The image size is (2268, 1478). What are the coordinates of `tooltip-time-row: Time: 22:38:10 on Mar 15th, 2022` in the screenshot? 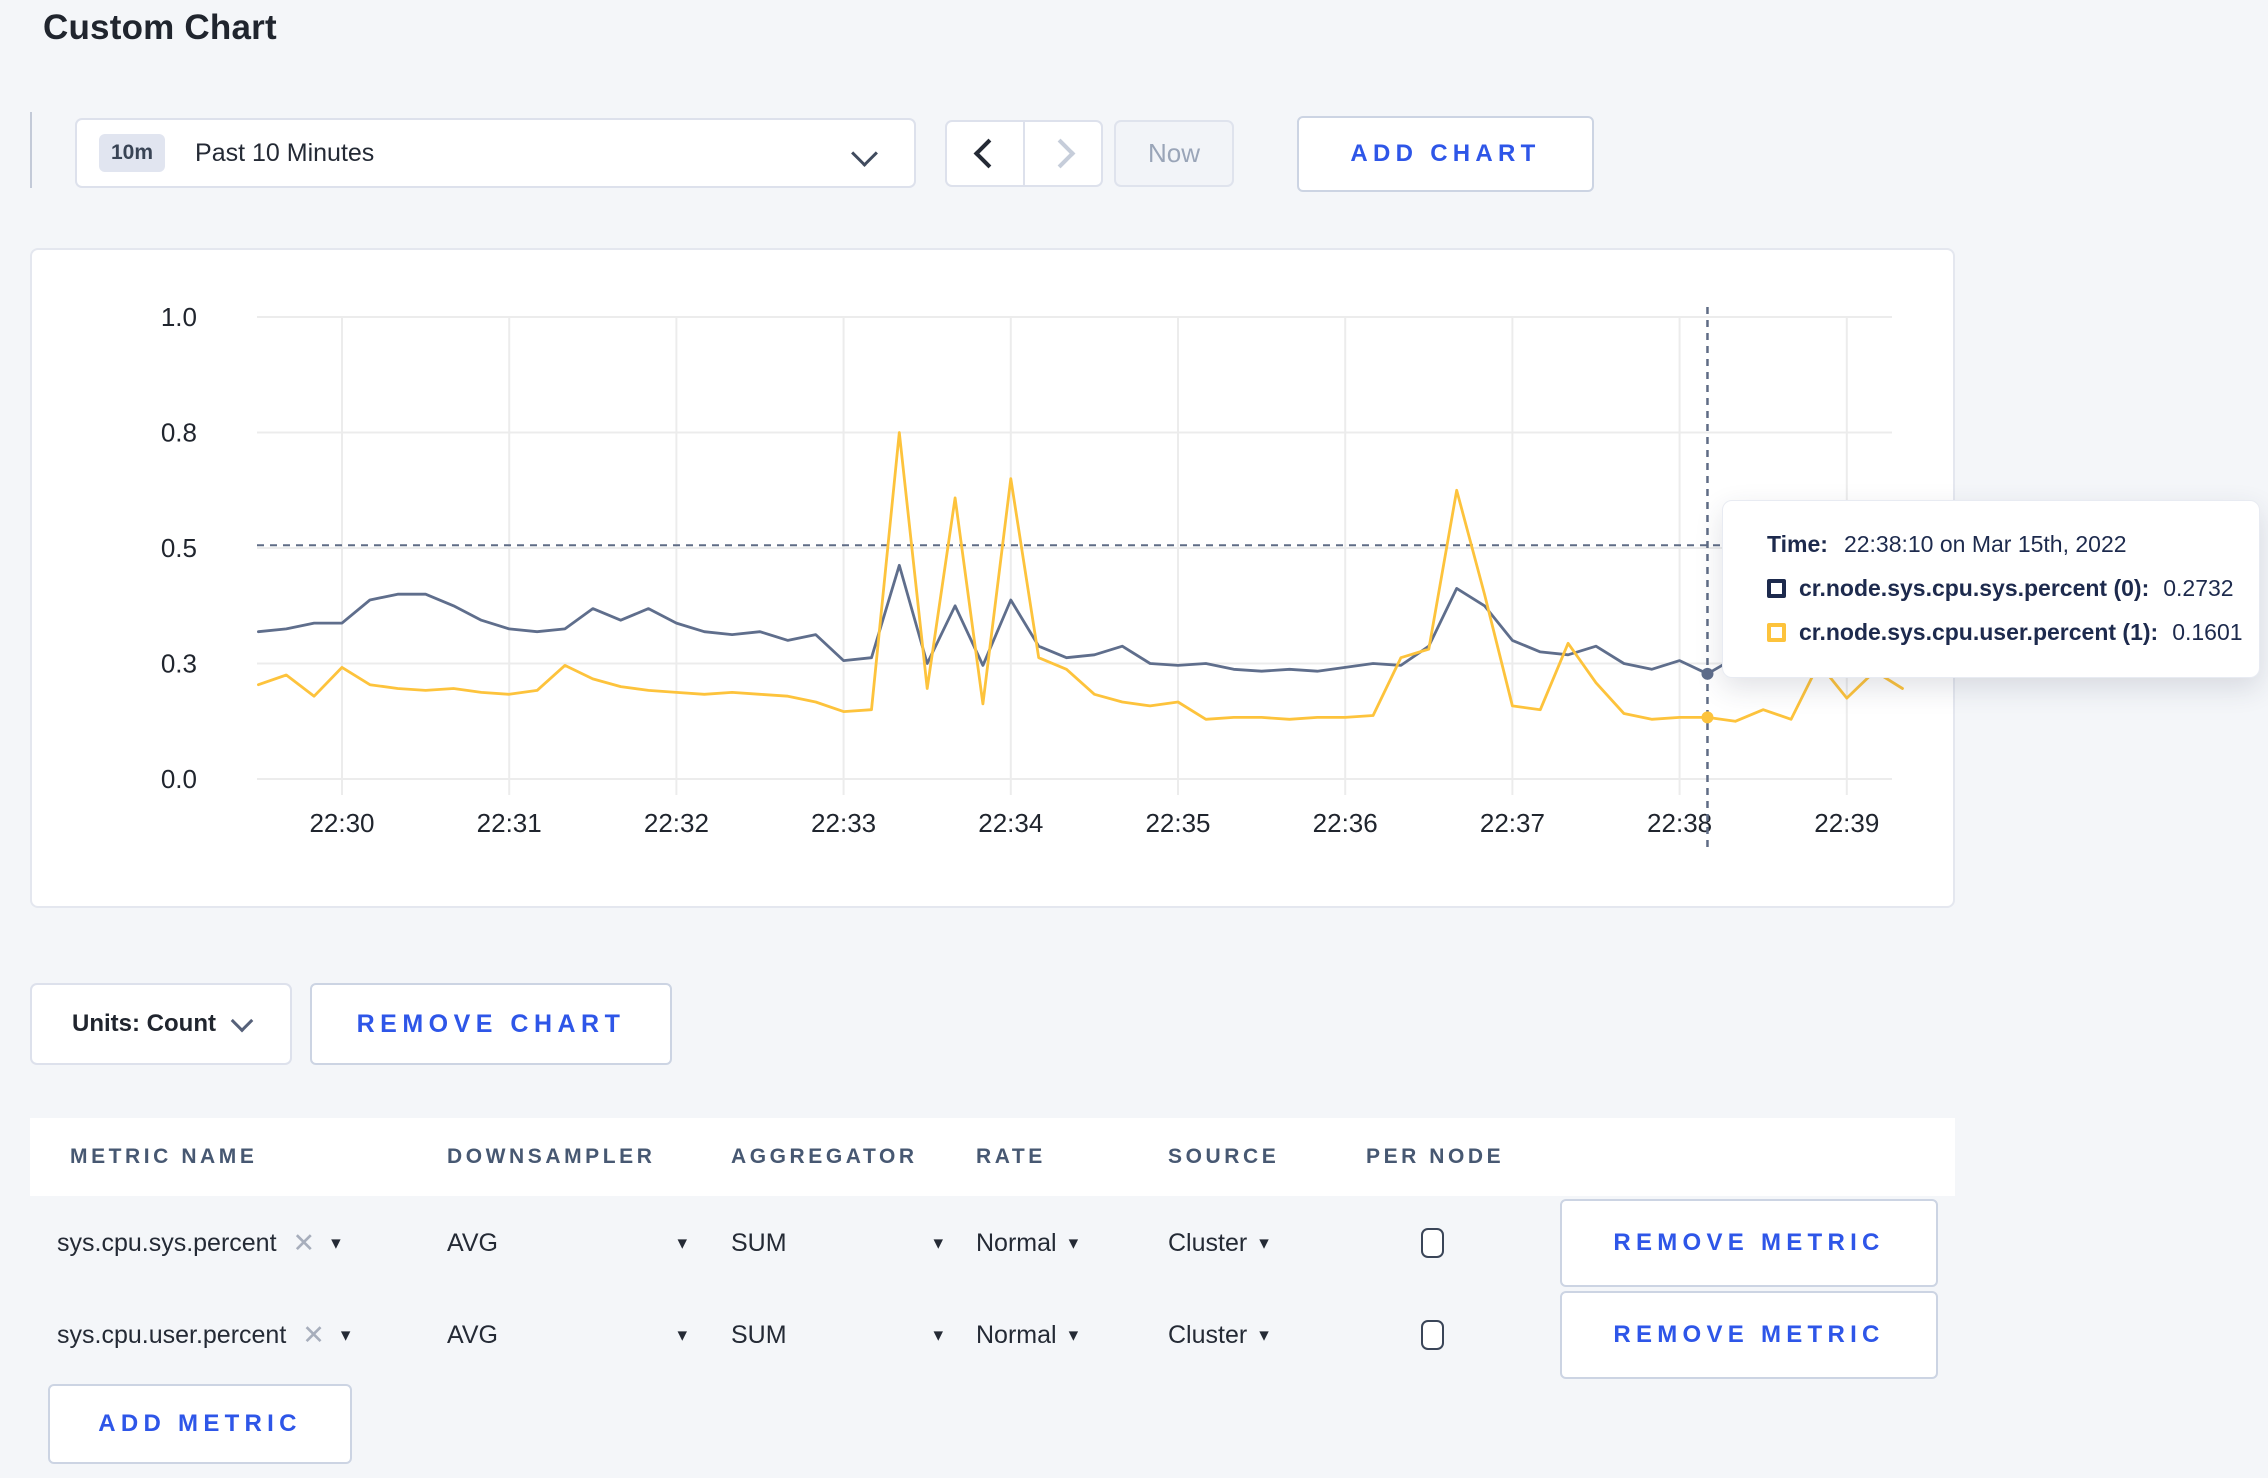 It's located at (2013, 544).